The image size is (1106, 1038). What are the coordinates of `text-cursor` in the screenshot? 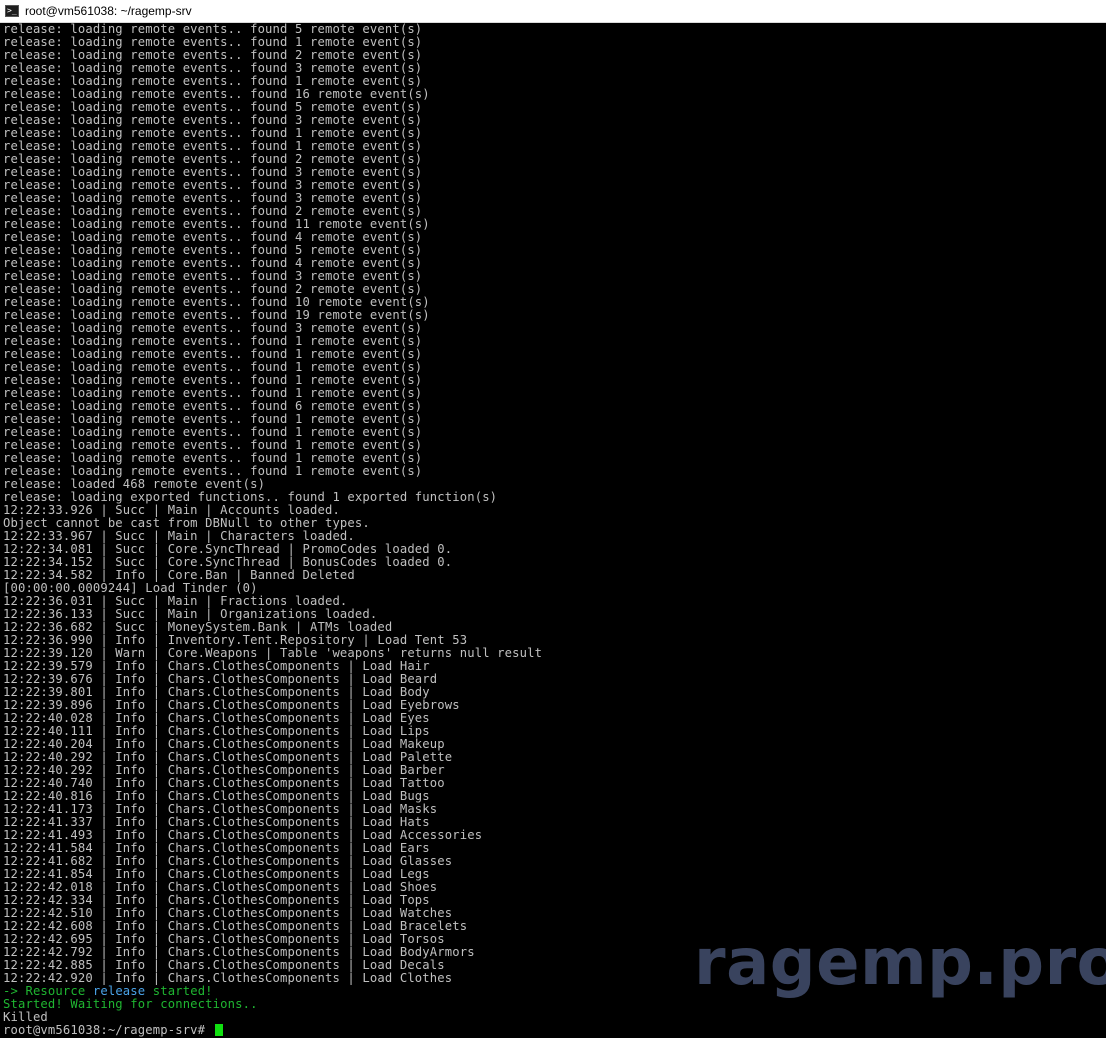 It's located at (218, 1030).